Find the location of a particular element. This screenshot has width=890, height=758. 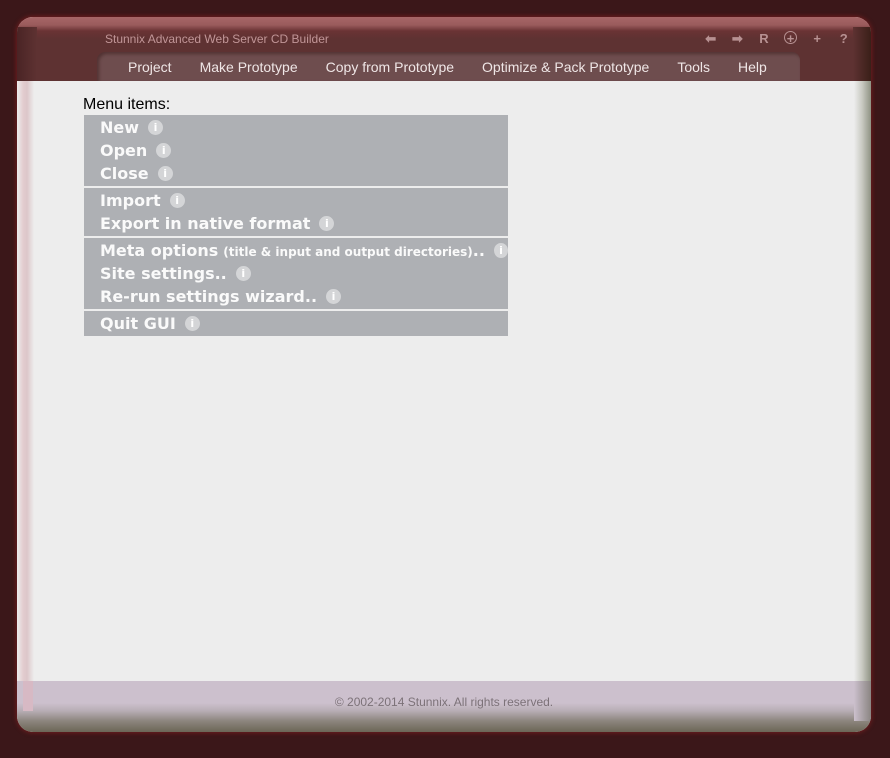

menu-copy-from-prototype: Copy from Prototype is located at coordinates (390, 67).